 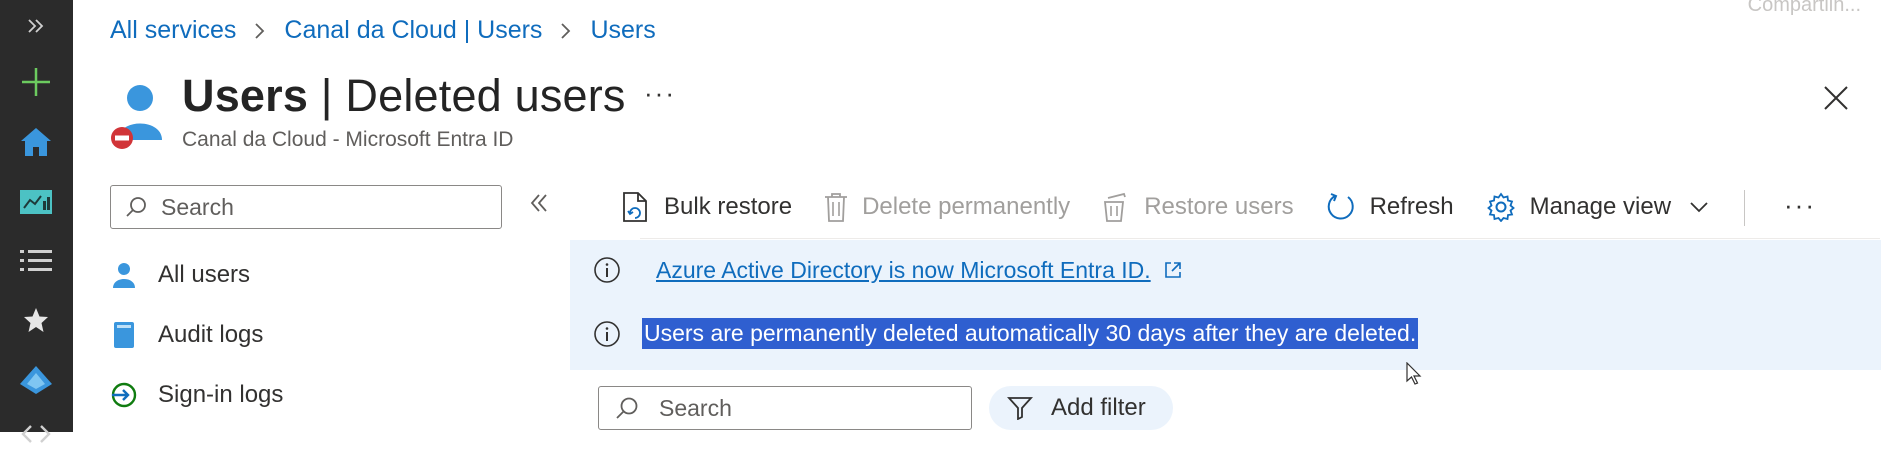 What do you see at coordinates (211, 334) in the screenshot?
I see `nav-item-label: Audit logs` at bounding box center [211, 334].